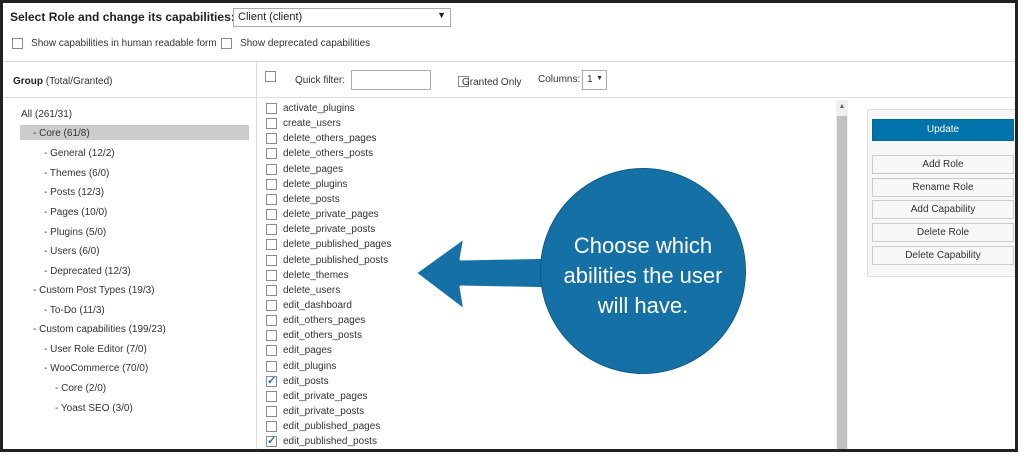  What do you see at coordinates (594, 80) in the screenshot?
I see `columns-select: 1 ▼` at bounding box center [594, 80].